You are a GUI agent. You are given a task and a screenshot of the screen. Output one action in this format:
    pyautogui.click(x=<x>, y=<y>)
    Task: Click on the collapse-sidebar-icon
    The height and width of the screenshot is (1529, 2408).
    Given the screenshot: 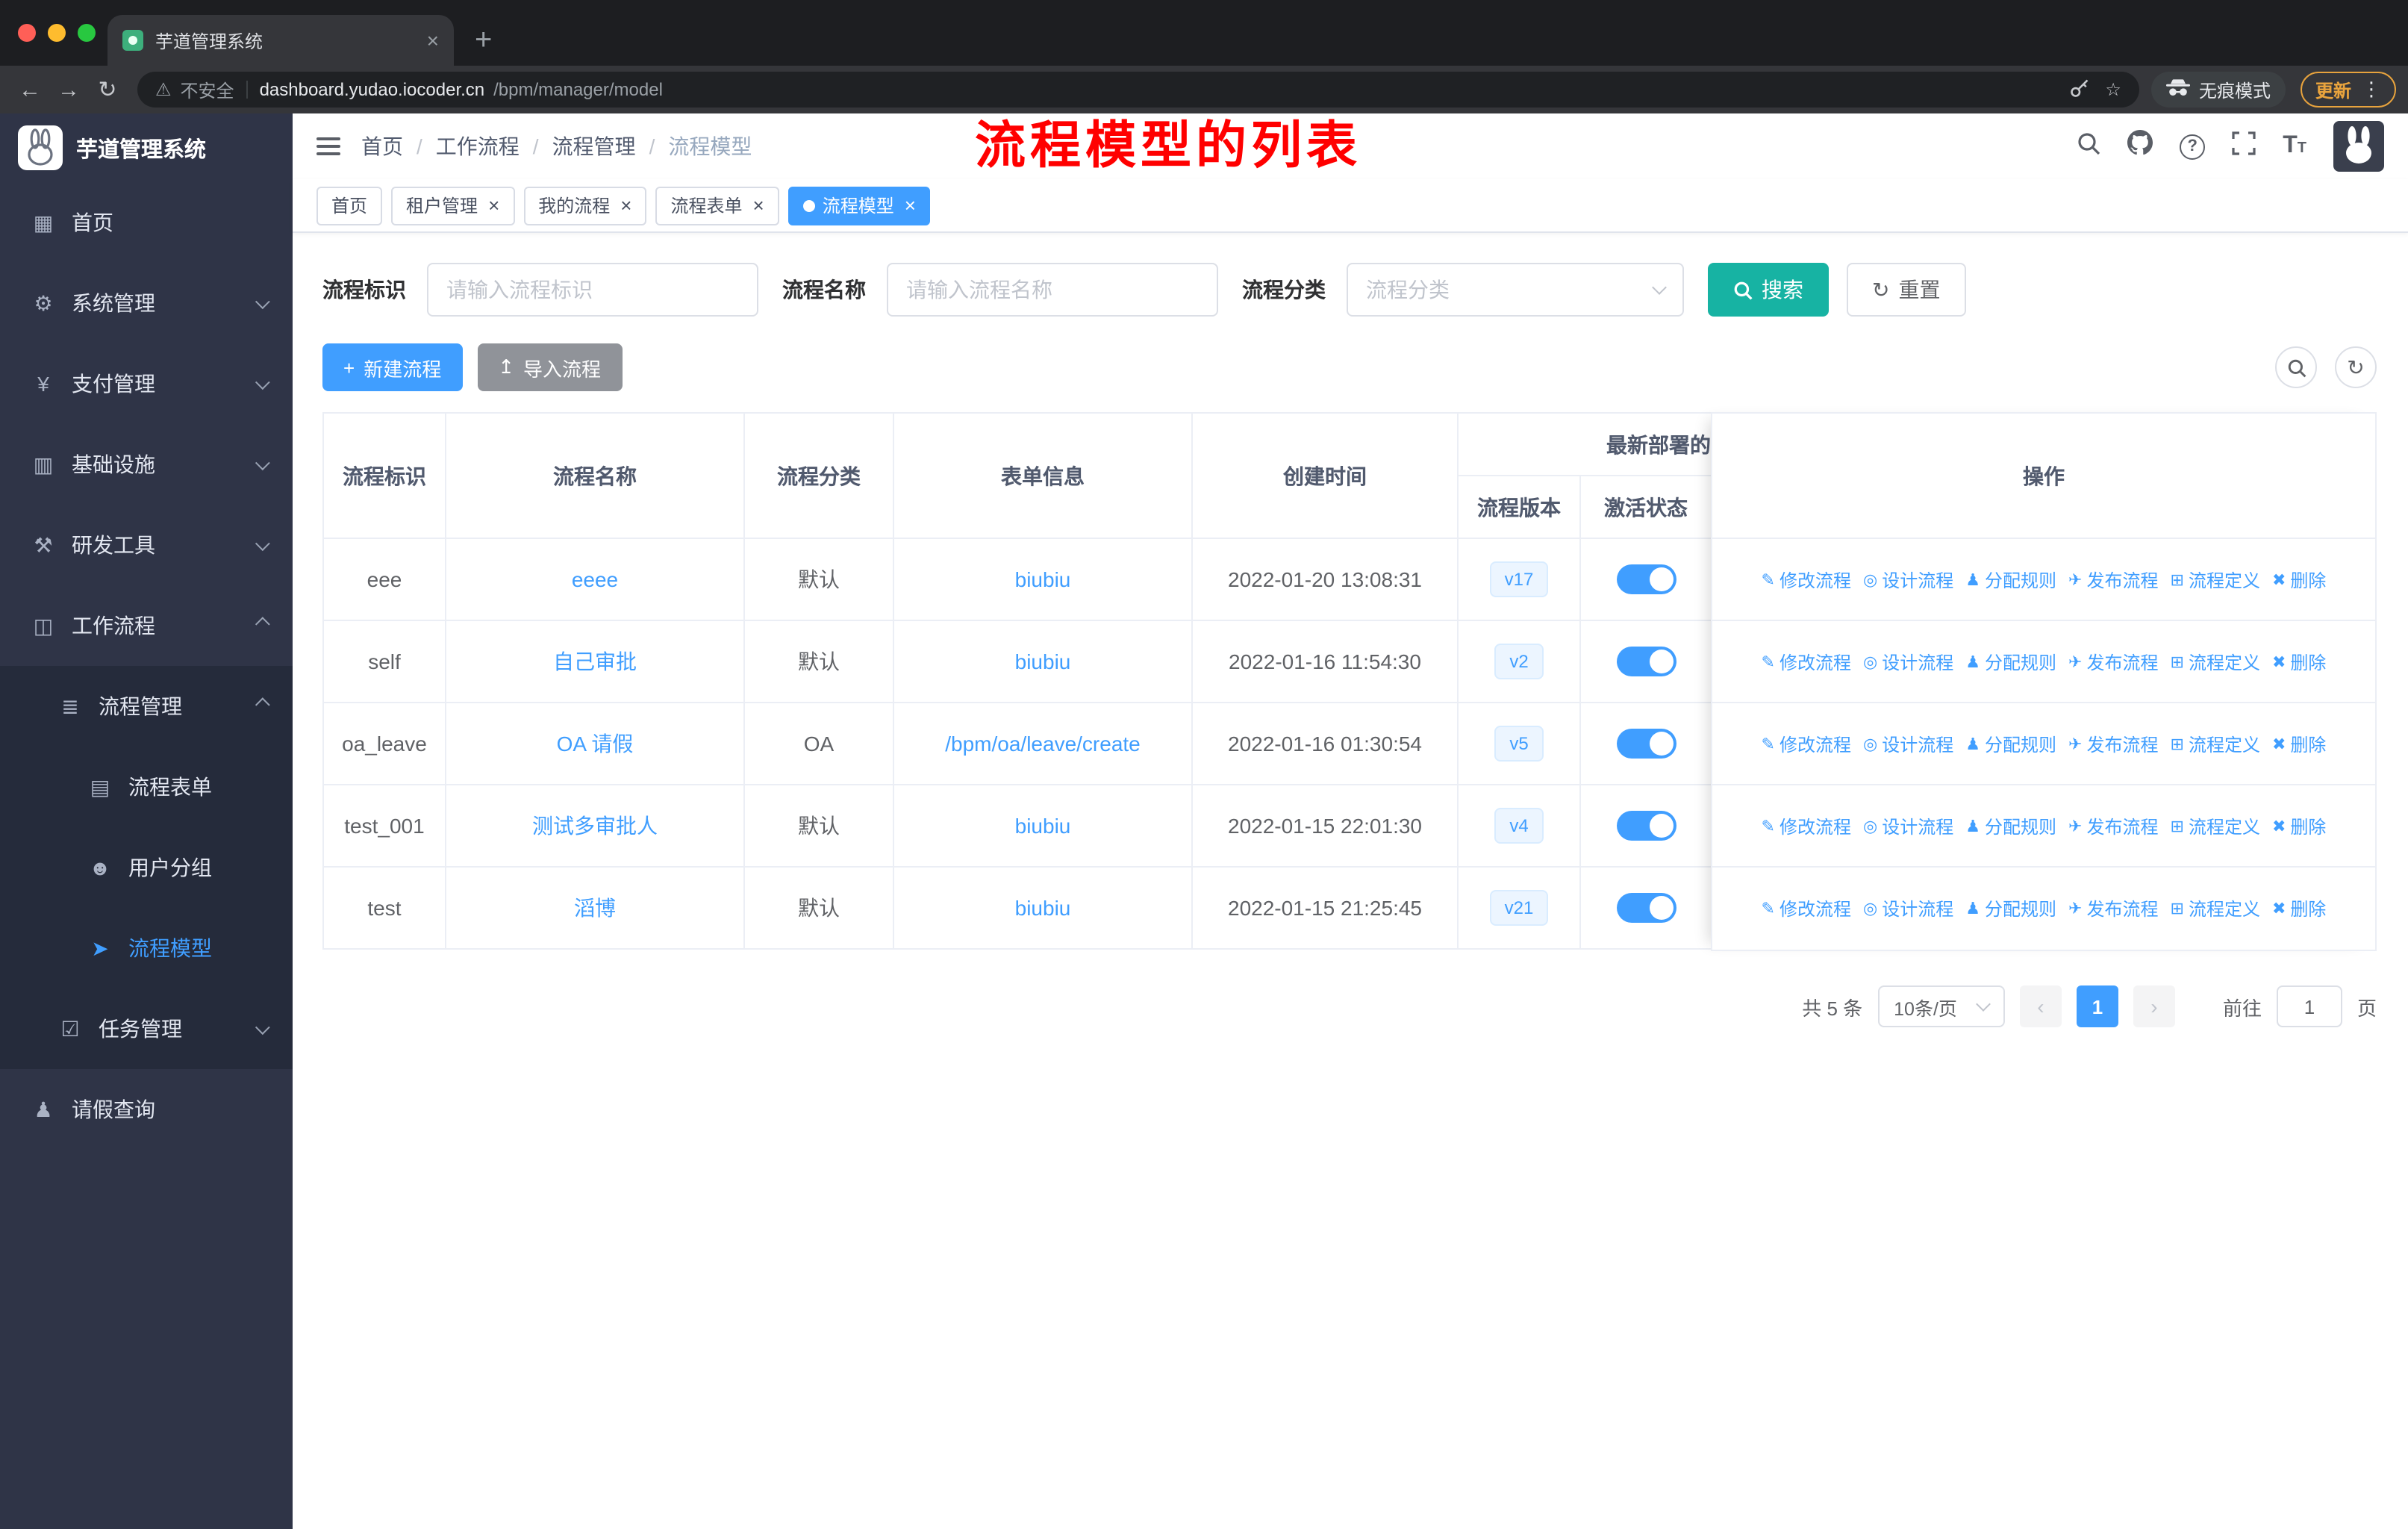 What is the action you would take?
    pyautogui.click(x=328, y=146)
    